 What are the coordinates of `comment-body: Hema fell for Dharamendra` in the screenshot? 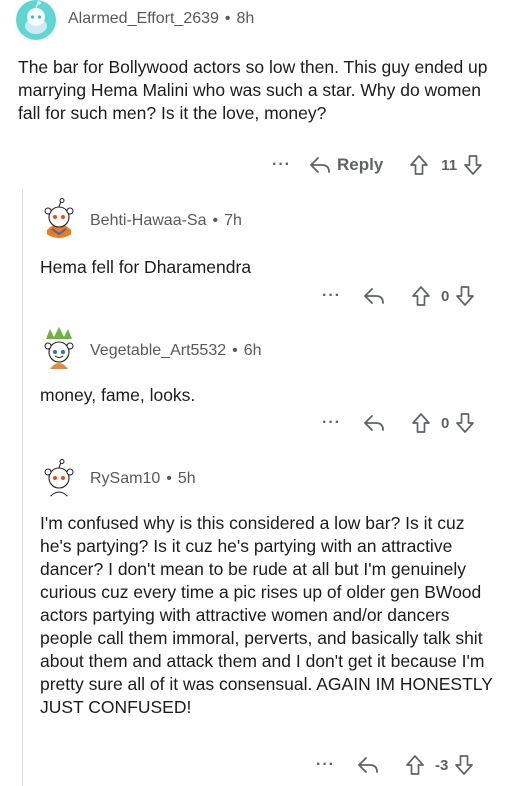 It's located at (146, 267).